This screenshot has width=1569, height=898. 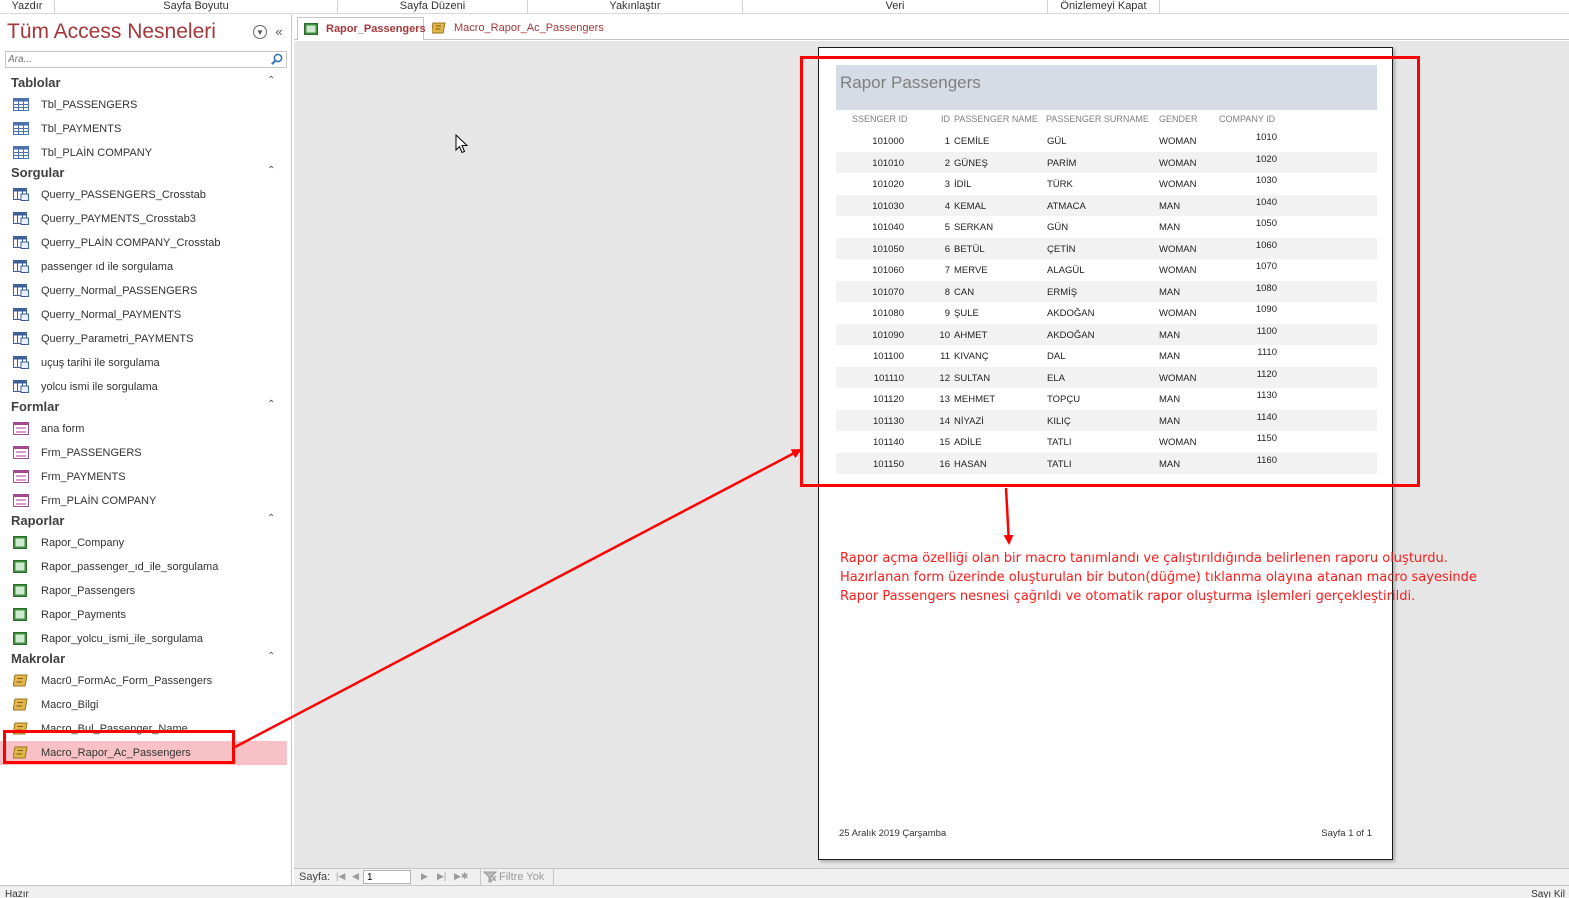 What do you see at coordinates (441, 876) in the screenshot?
I see `last-page-icon: ▶|` at bounding box center [441, 876].